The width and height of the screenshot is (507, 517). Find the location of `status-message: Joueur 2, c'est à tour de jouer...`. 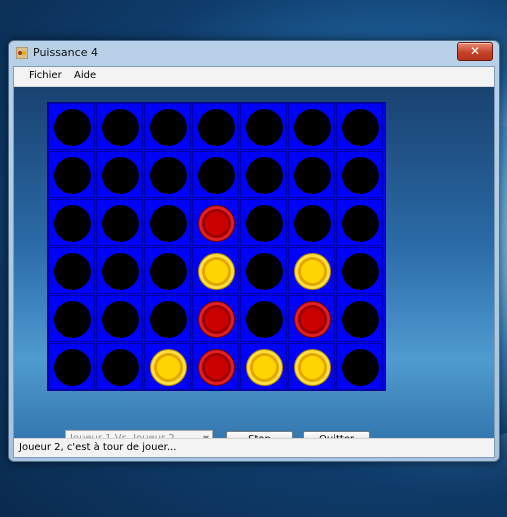

status-message: Joueur 2, c'est à tour de jouer... is located at coordinates (98, 447).